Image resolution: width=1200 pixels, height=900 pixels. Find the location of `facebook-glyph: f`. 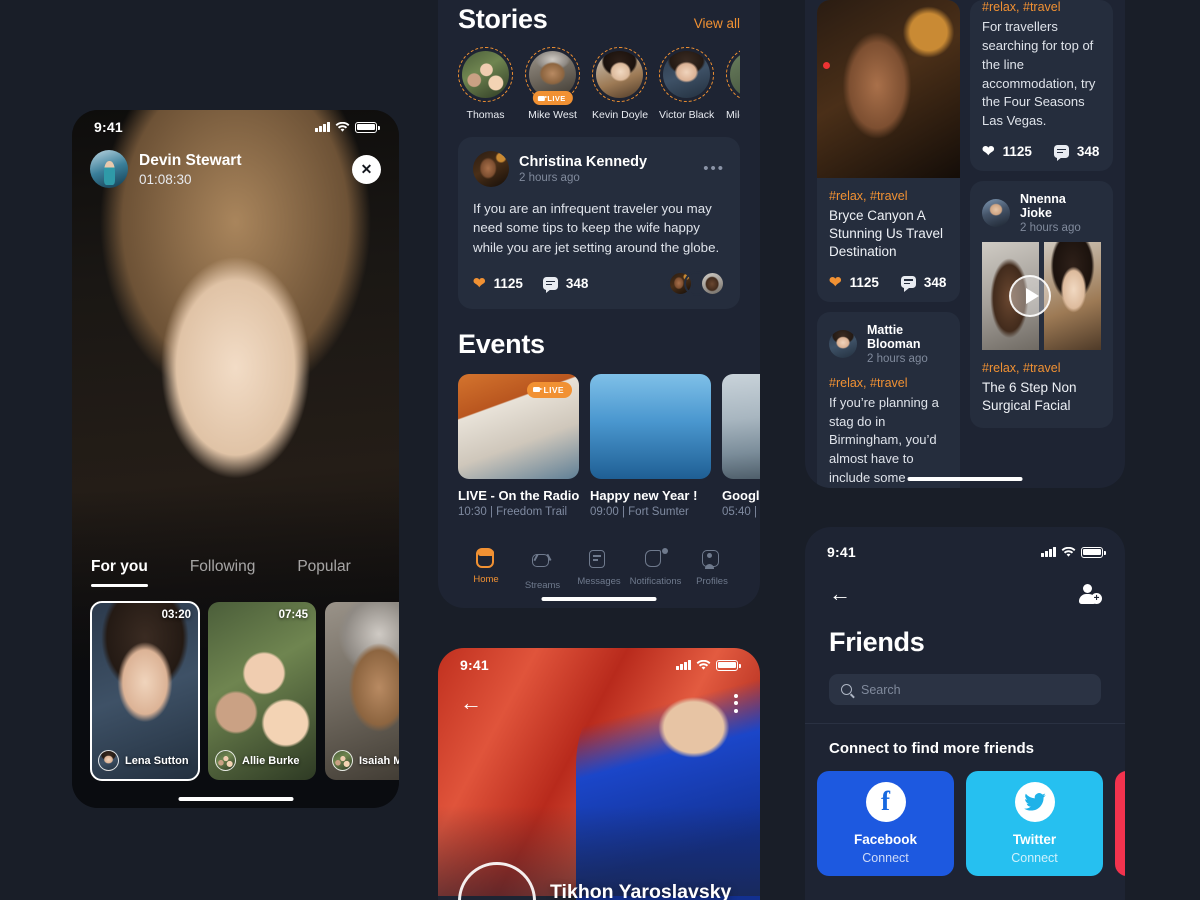

facebook-glyph: f is located at coordinates (885, 800).